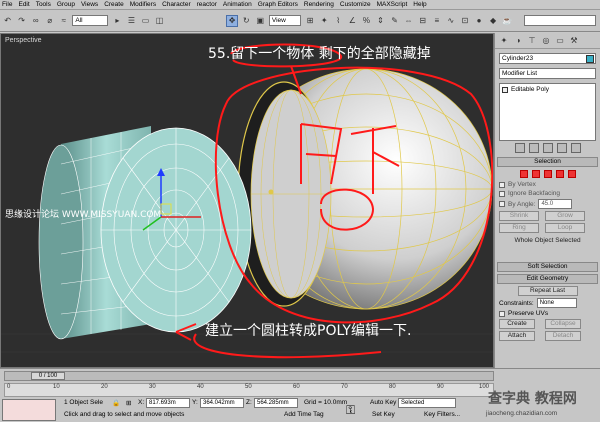  I want to click on menu-modifiers: Modifiers, so click(143, 4).